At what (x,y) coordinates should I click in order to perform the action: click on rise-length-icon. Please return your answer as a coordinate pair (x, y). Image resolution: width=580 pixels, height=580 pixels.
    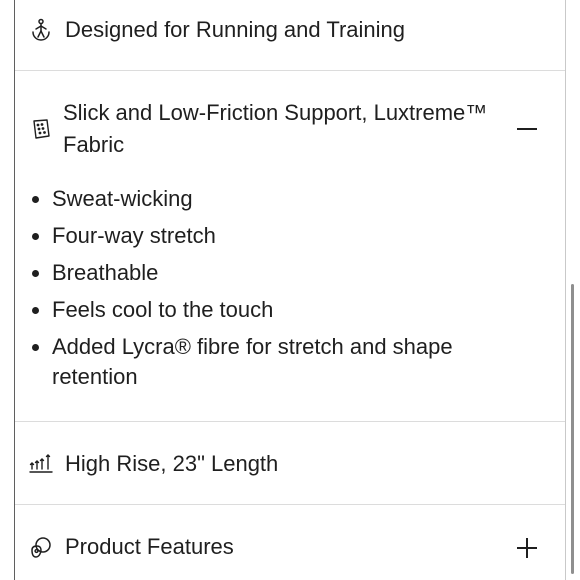
    Looking at the image, I should click on (41, 464).